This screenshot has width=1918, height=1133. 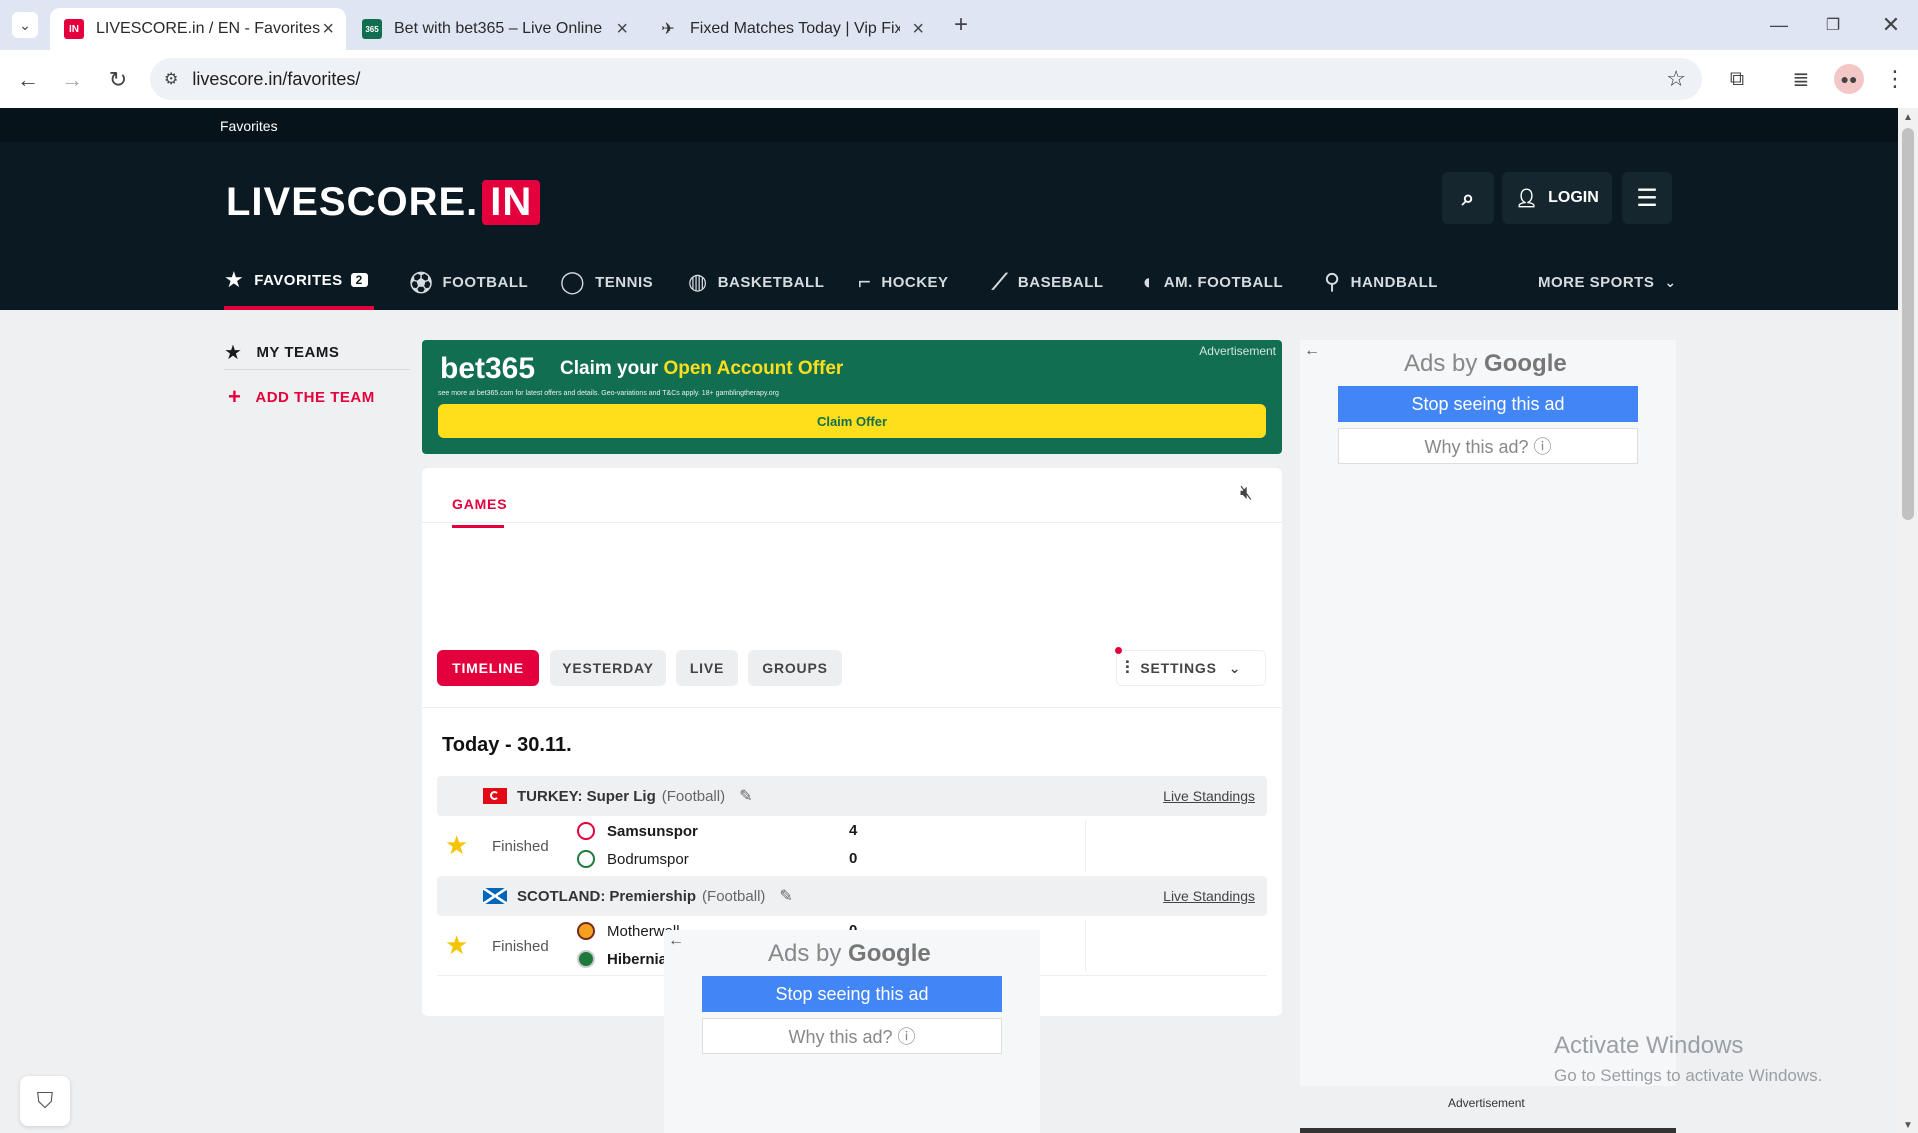 I want to click on close-window-icon: ✕, so click(x=1891, y=25).